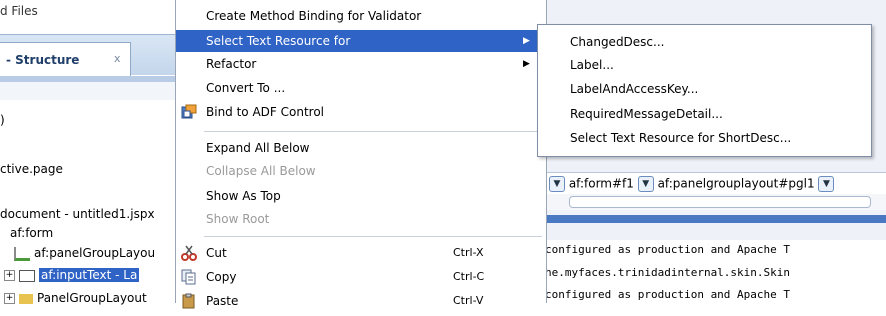  I want to click on menu-item-show-as-top: Show As Top, so click(361, 196).